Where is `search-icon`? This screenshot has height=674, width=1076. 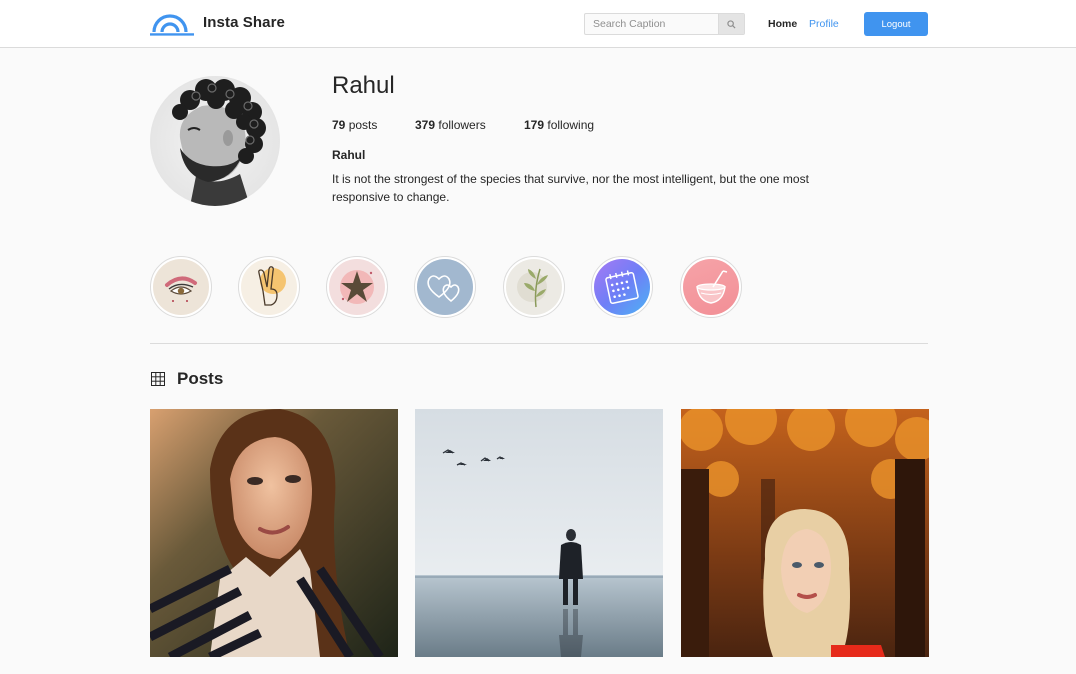 search-icon is located at coordinates (731, 24).